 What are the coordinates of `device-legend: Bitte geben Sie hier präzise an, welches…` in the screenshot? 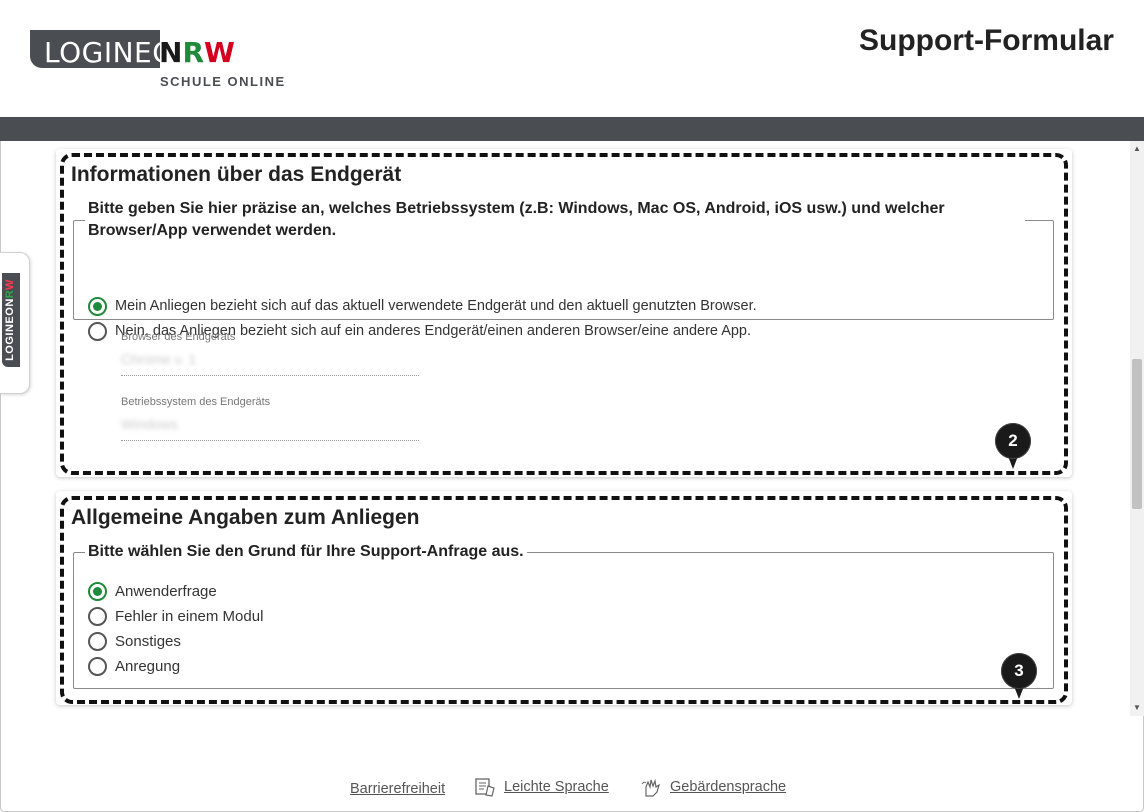 It's located at (516, 219).